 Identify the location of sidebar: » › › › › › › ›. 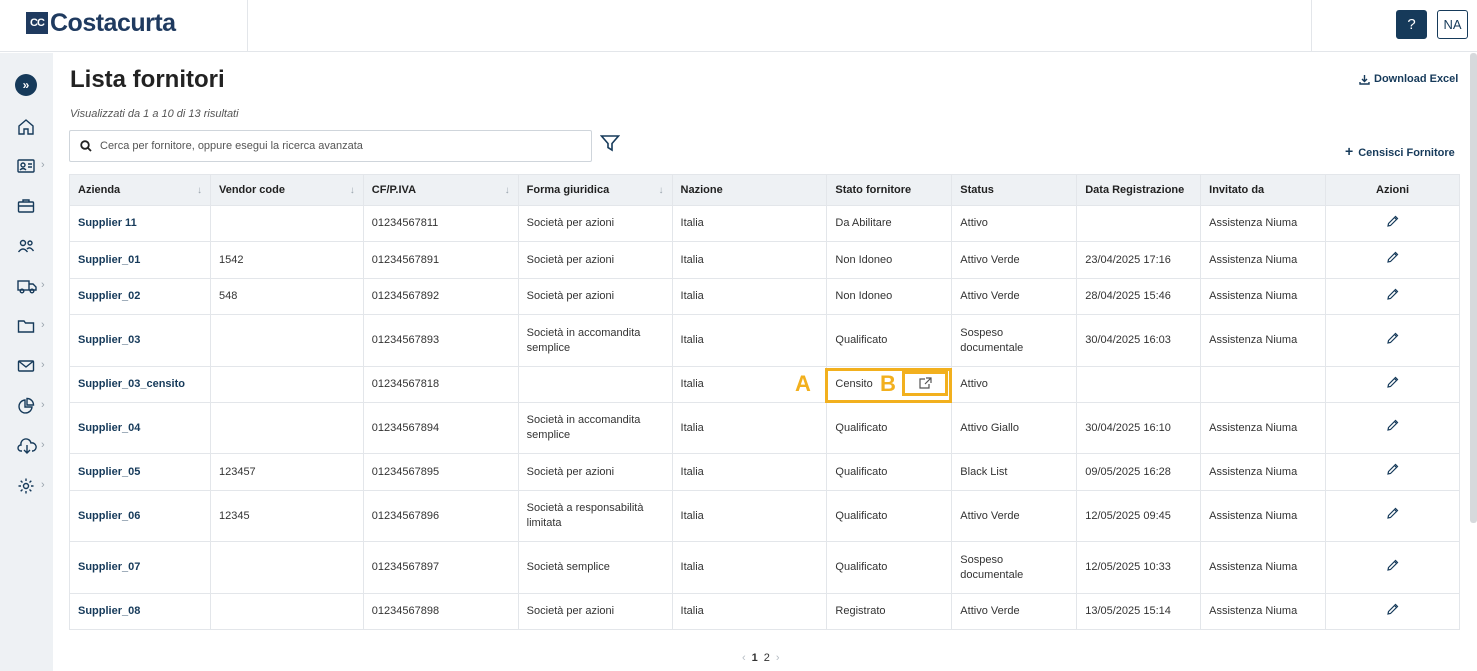
(26, 362).